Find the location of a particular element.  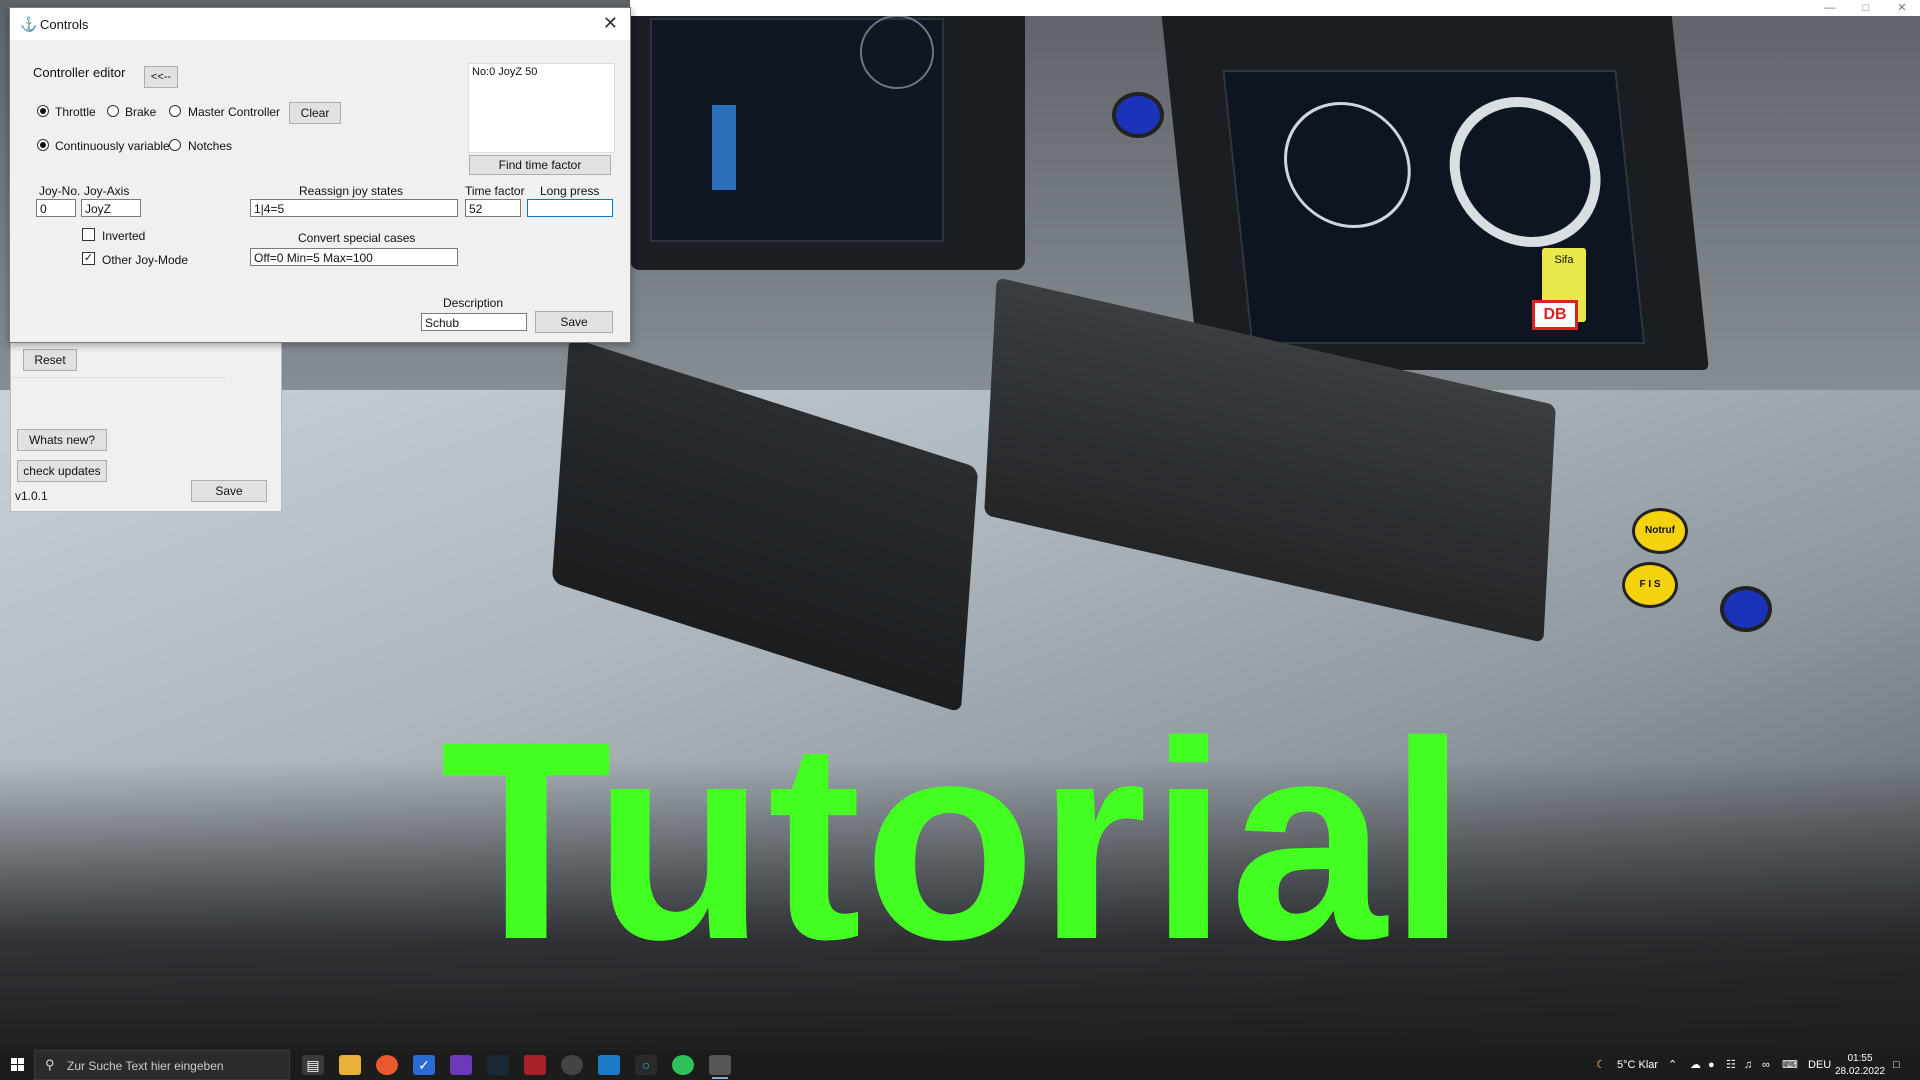

game-app-icon is located at coordinates (535, 1065).